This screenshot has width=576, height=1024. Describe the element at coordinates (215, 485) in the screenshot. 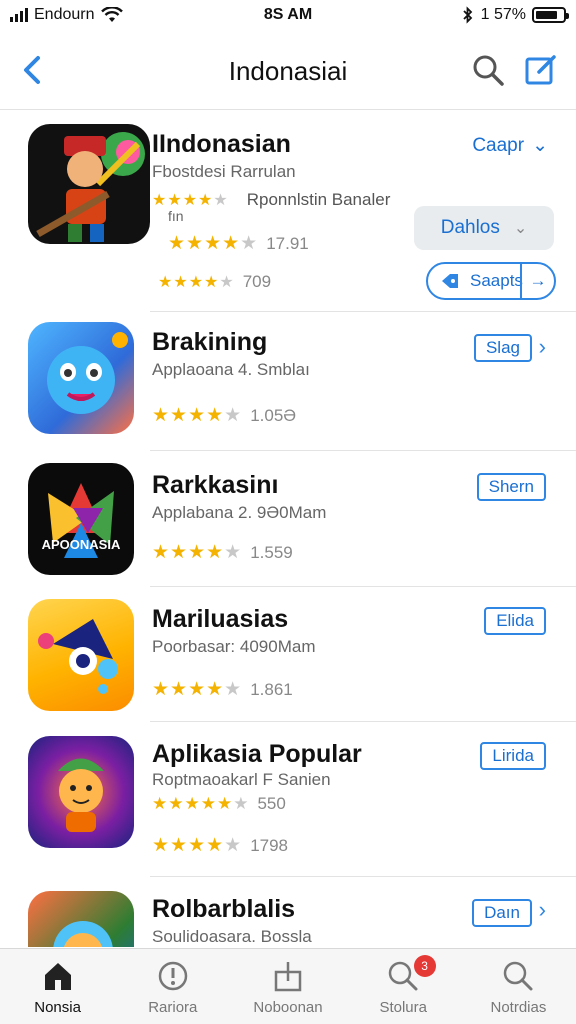

I see `app-name: Rarkkasinı` at that location.